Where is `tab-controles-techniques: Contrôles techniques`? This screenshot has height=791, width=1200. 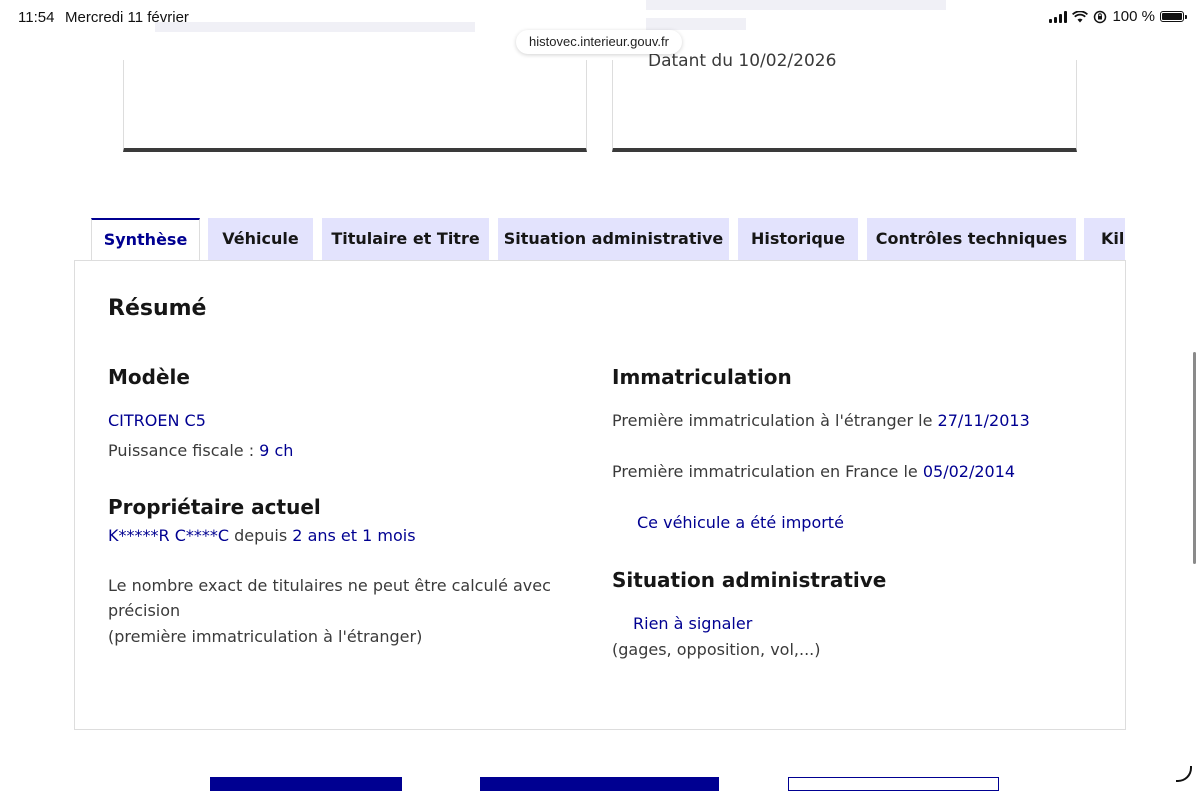
tab-controles-techniques: Contrôles techniques is located at coordinates (971, 239).